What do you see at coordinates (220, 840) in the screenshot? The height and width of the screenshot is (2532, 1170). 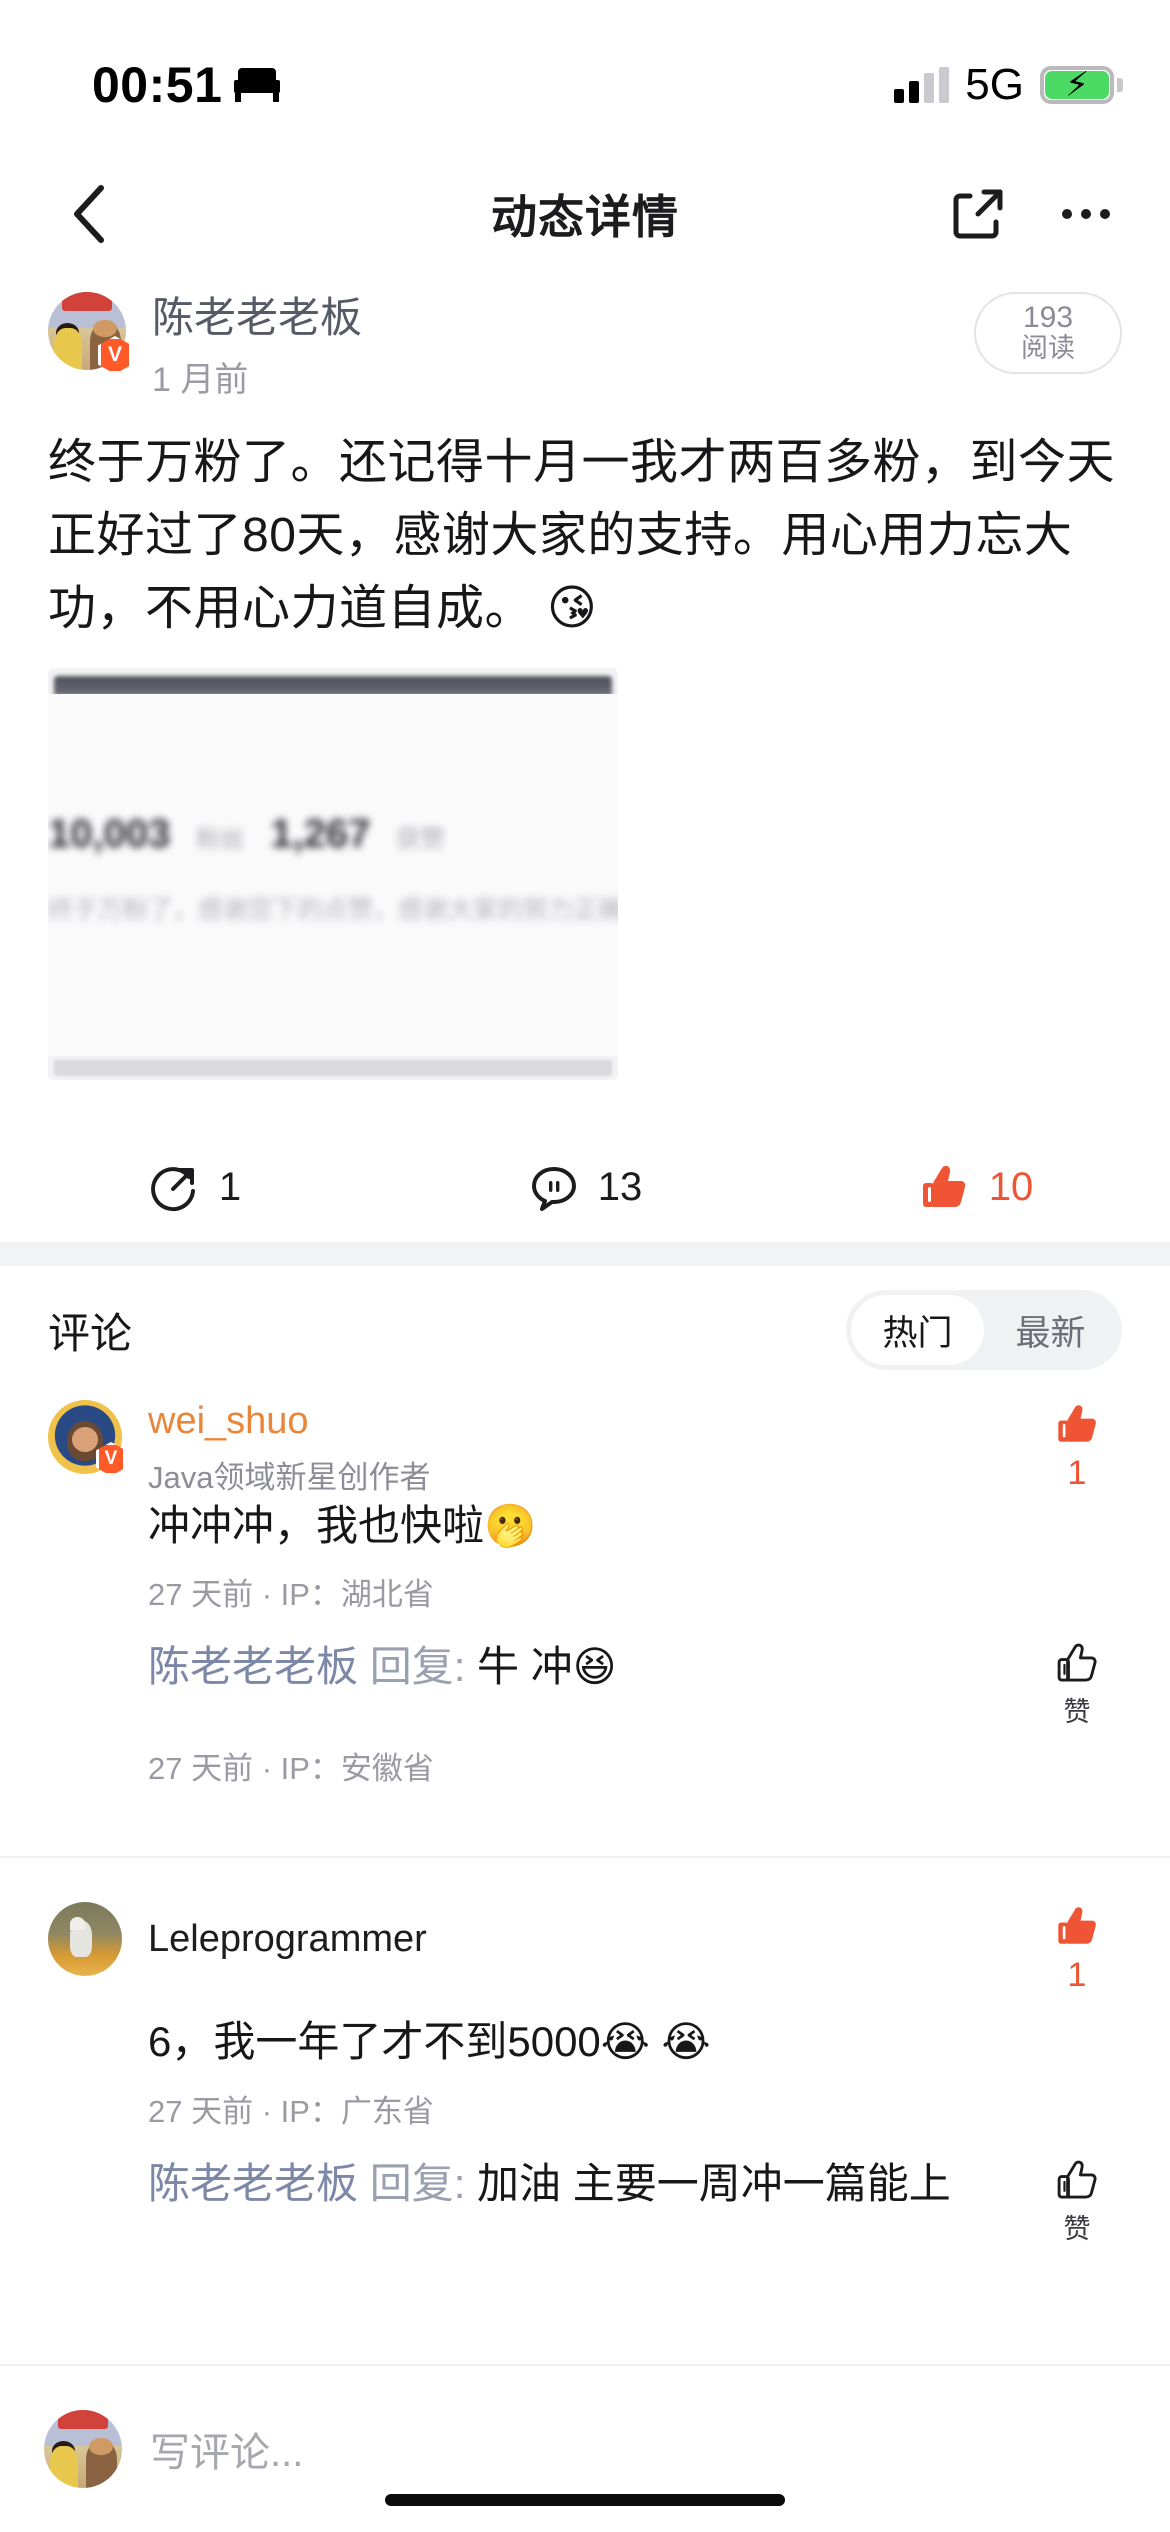 I see `image-stat-1-label: 粉丝` at bounding box center [220, 840].